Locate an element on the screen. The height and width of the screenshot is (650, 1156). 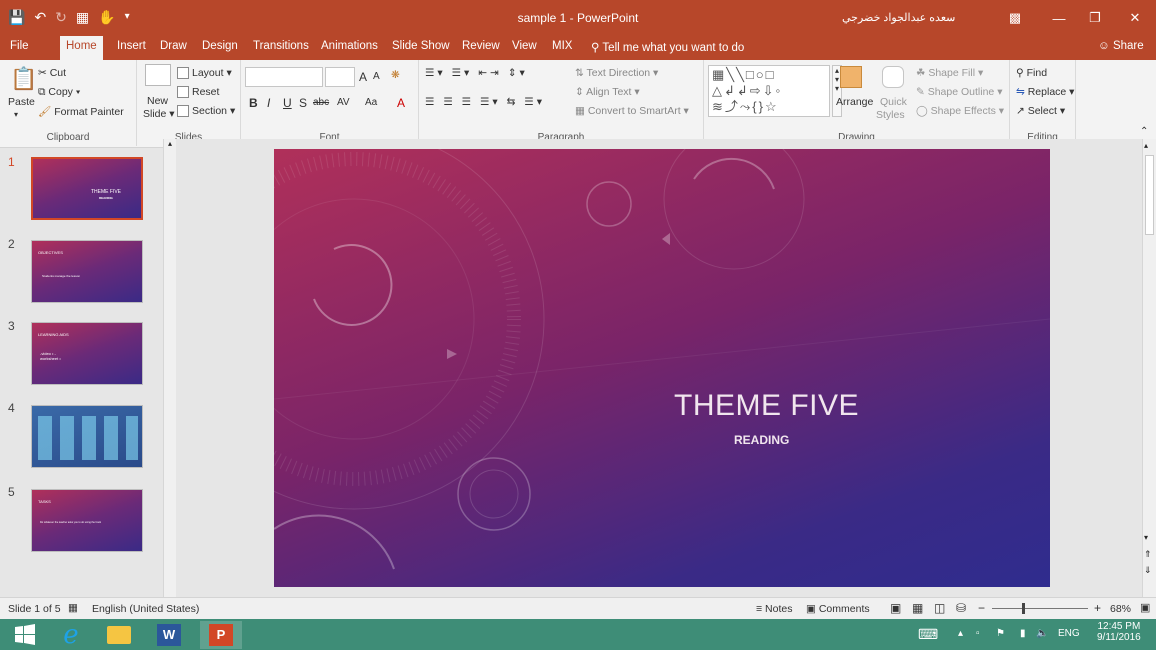
replace-button: ⇋ Replace ▾ is located at coordinates (1045, 92).